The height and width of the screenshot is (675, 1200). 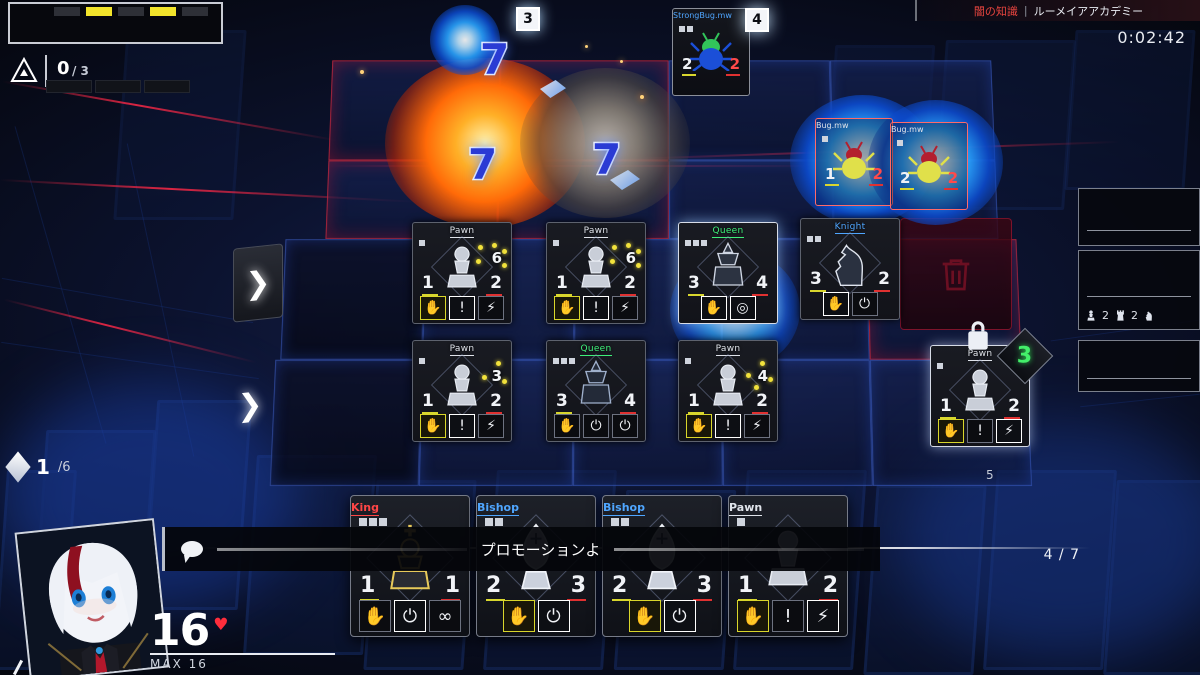 I want to click on player-portrait, so click(x=92, y=596).